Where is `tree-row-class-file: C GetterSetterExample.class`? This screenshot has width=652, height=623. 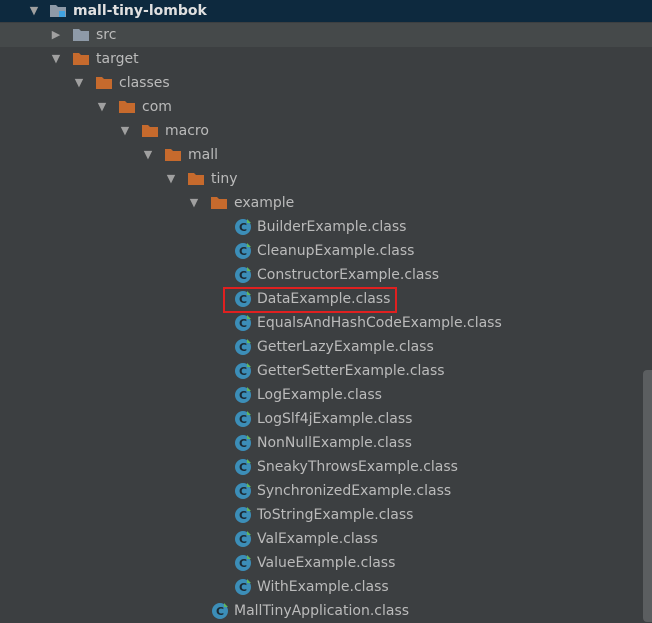 tree-row-class-file: C GetterSetterExample.class is located at coordinates (326, 371).